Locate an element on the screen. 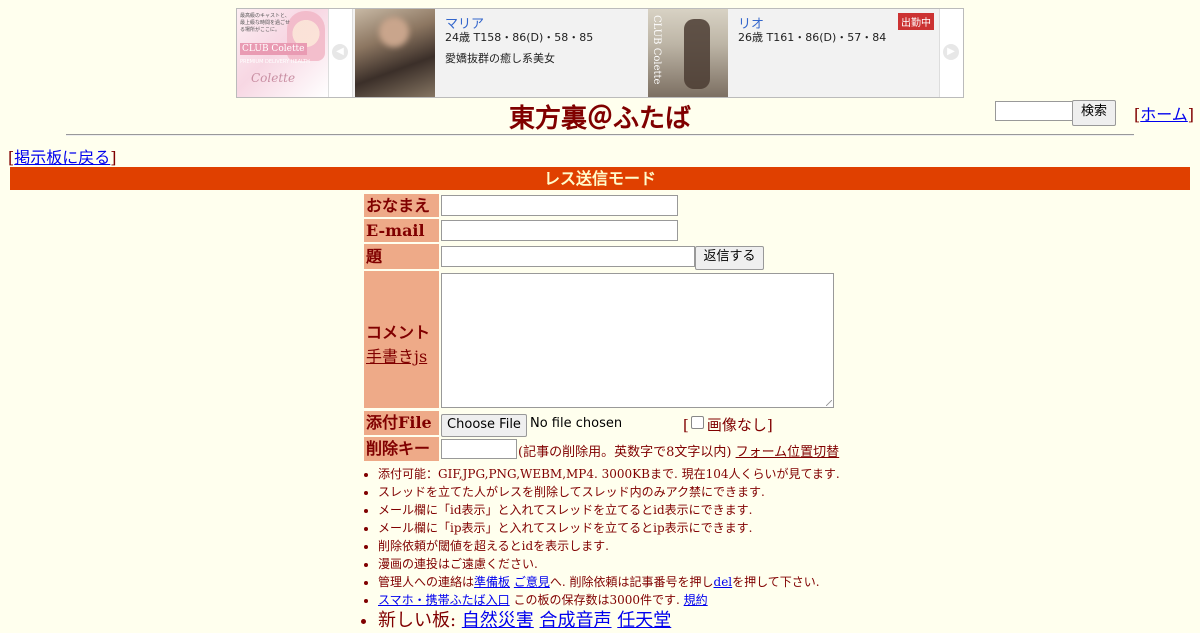 Image resolution: width=1200 pixels, height=633 pixels. no-image-label: 画像なし is located at coordinates (736, 425).